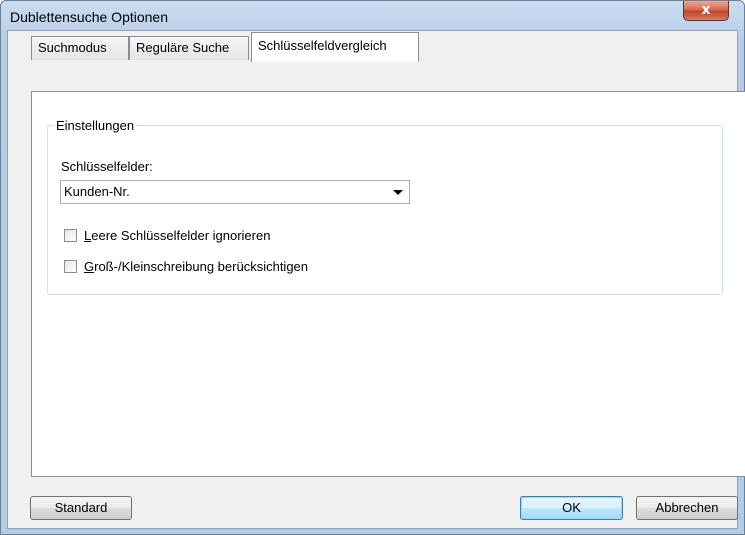  What do you see at coordinates (89, 266) in the screenshot?
I see `mnemonic-letter: G` at bounding box center [89, 266].